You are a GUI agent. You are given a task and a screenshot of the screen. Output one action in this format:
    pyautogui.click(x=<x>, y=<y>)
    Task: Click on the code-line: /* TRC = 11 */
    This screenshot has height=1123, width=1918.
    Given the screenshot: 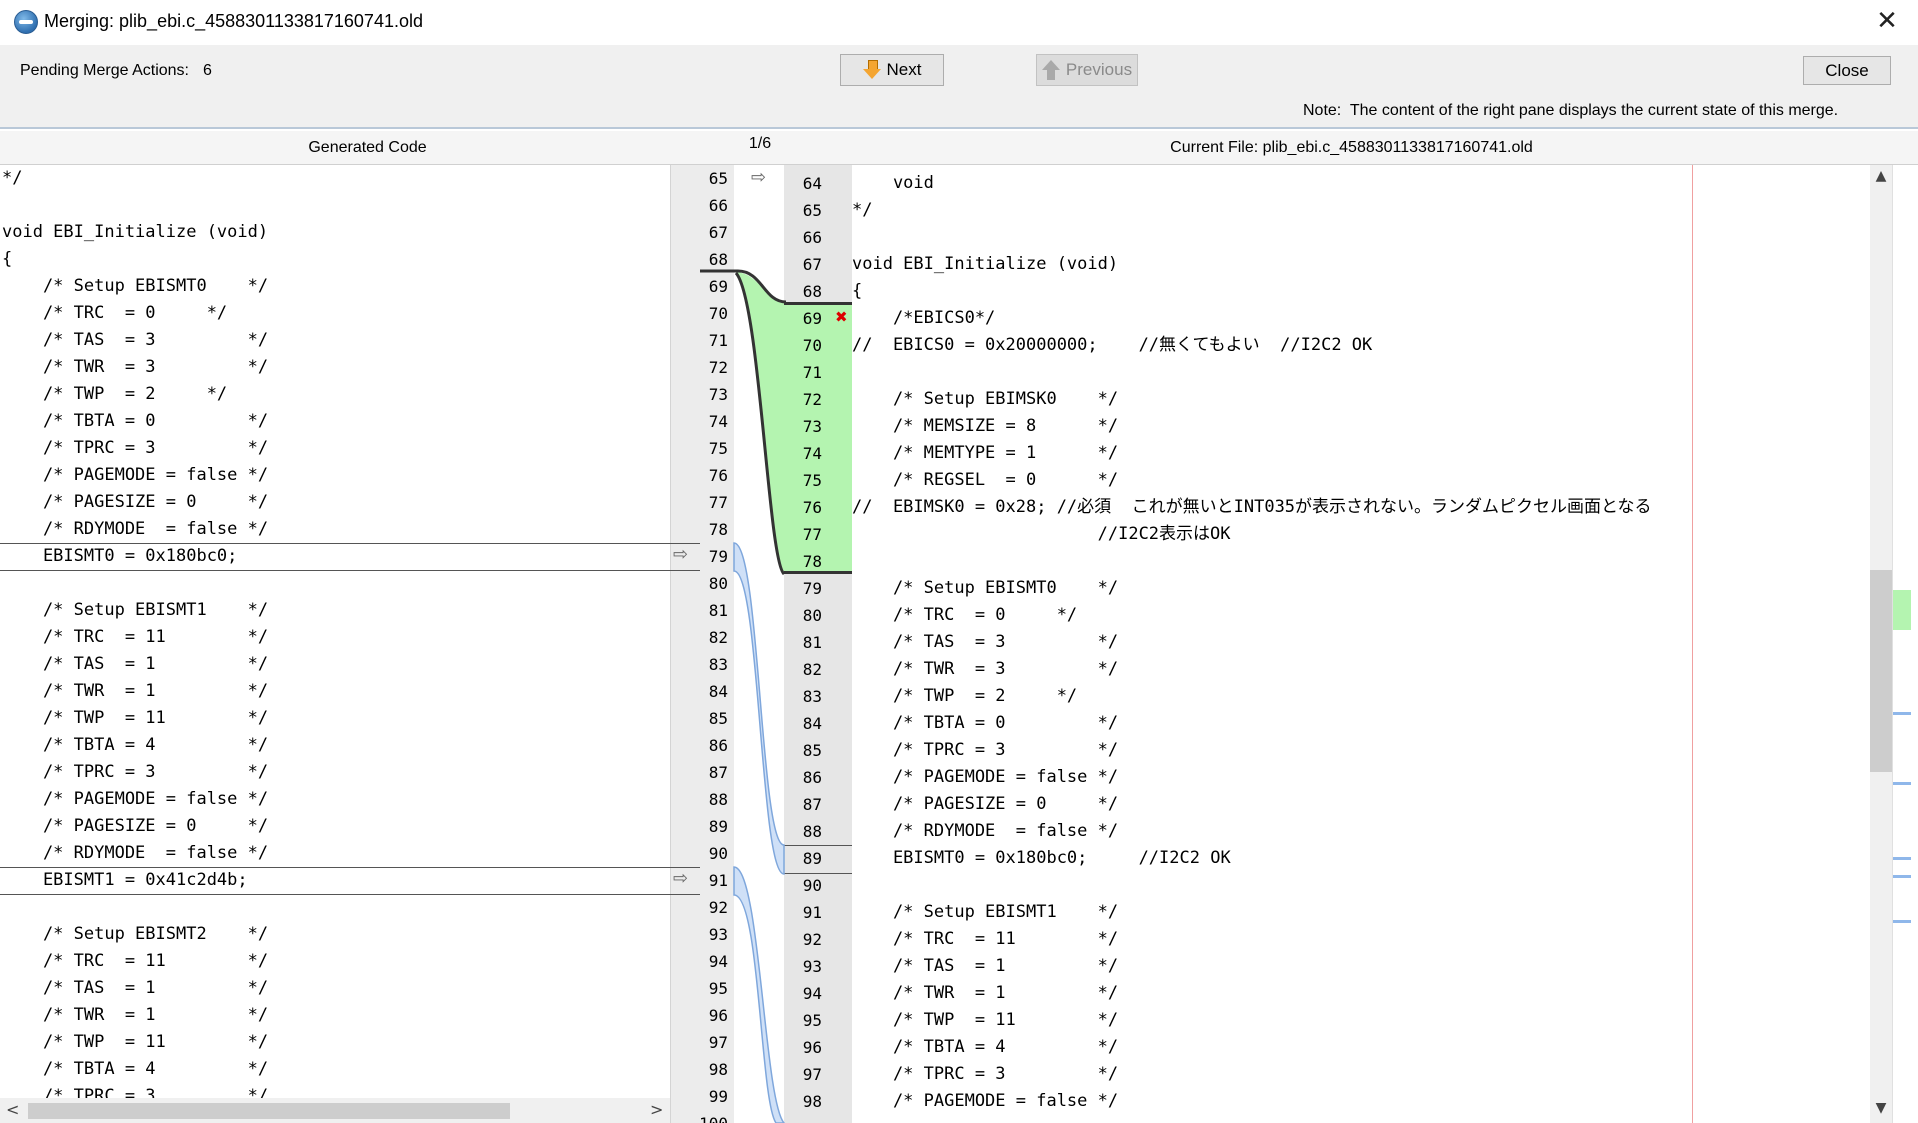 What is the action you would take?
    pyautogui.click(x=985, y=939)
    